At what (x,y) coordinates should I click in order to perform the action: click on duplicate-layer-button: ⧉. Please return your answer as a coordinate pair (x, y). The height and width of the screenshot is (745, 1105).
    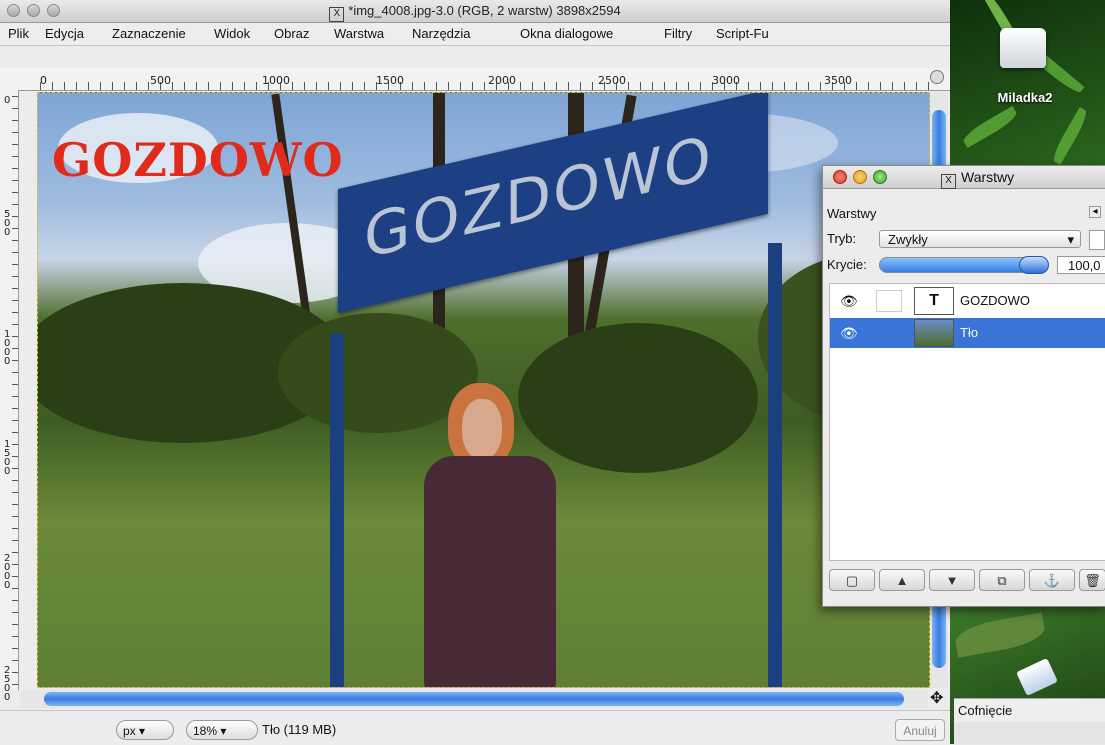
    Looking at the image, I should click on (1002, 580).